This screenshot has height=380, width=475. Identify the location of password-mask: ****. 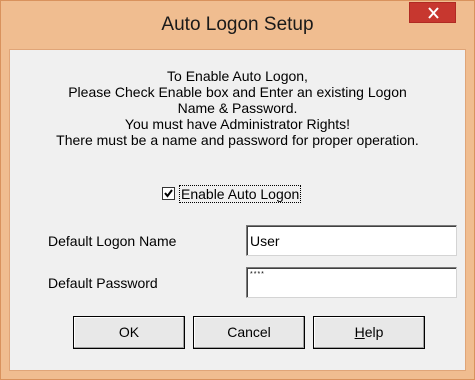
(257, 274).